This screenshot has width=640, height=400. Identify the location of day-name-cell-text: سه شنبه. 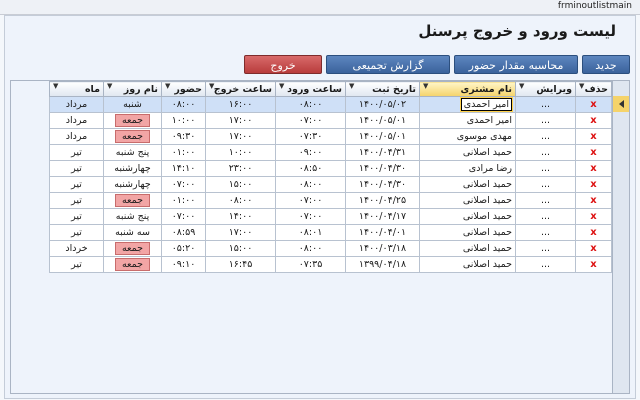
(132, 232).